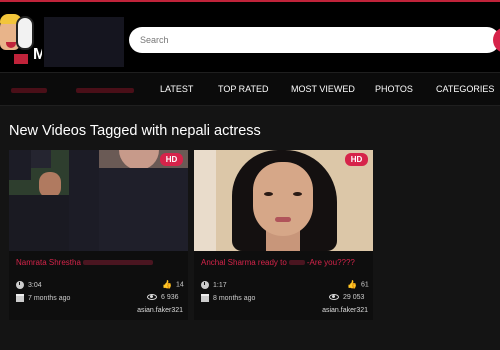 The height and width of the screenshot is (350, 500). I want to click on duration-value: 1:17, so click(220, 285).